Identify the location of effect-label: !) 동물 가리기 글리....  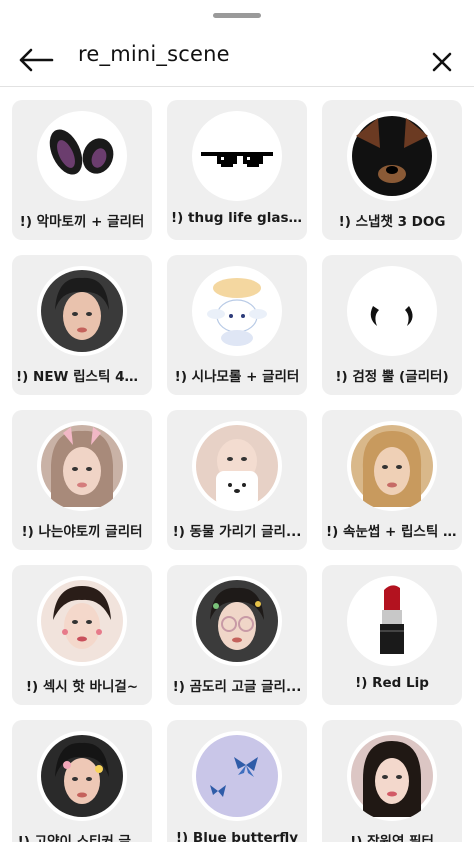
(237, 532).